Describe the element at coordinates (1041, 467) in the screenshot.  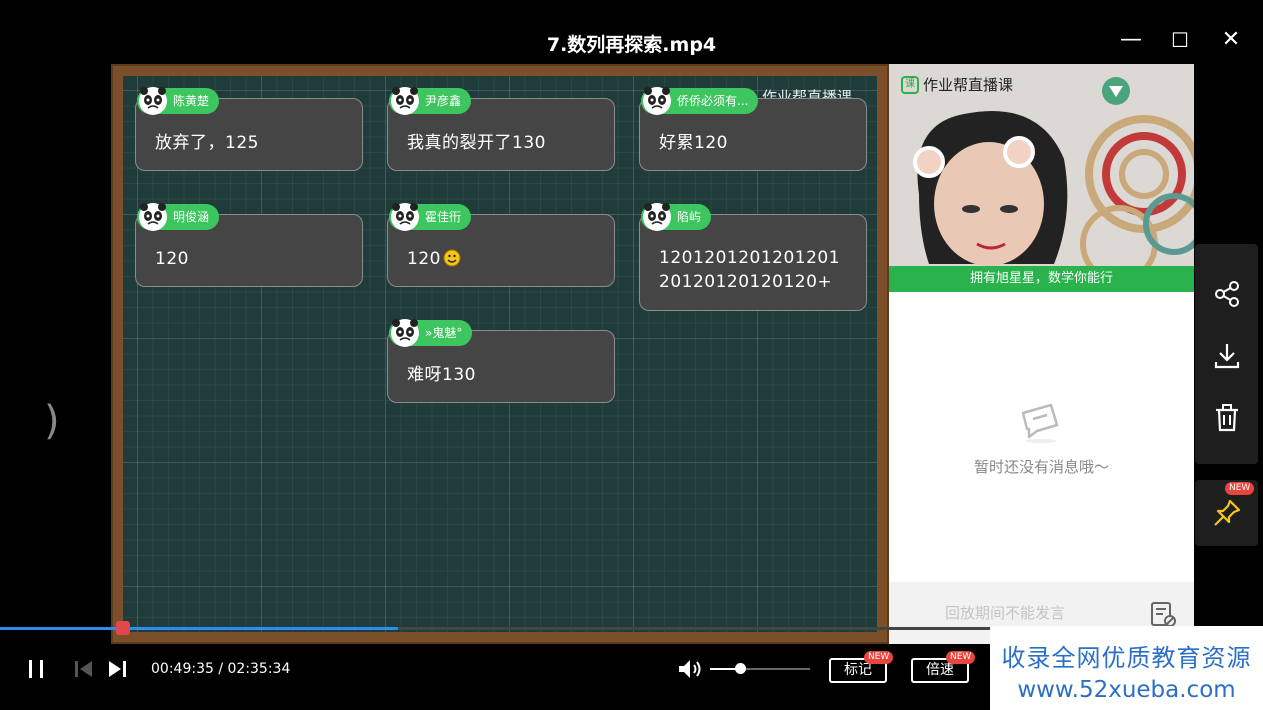
I see `empty-chat-message: 暂时还没有消息哦～` at that location.